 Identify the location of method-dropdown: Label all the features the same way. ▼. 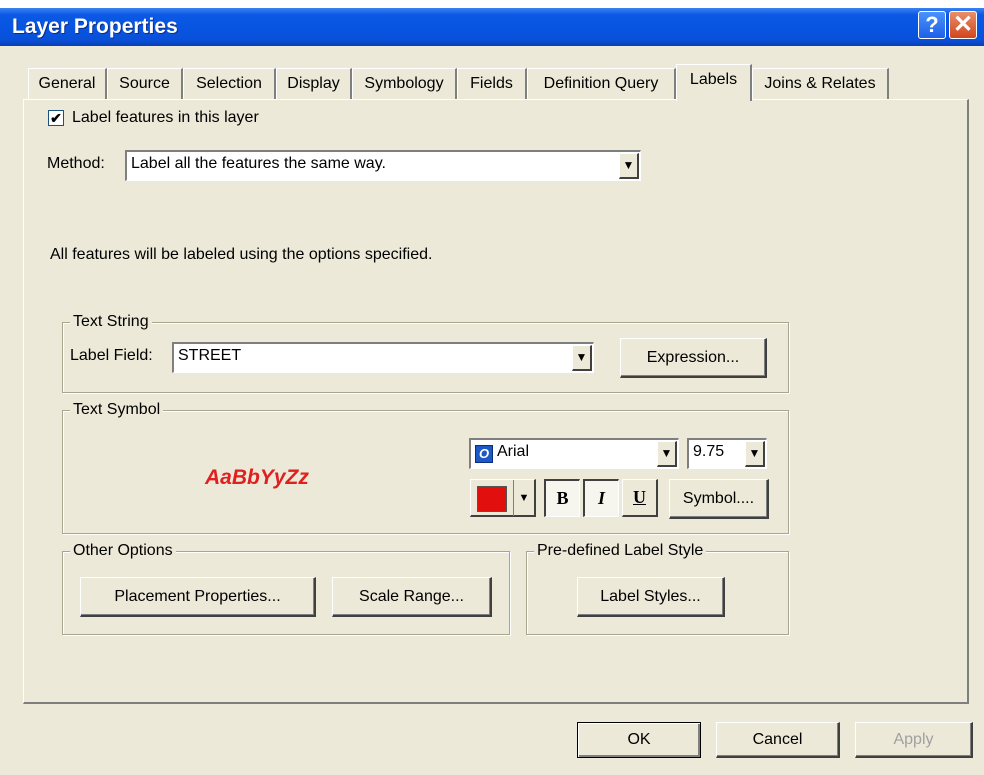
(383, 165).